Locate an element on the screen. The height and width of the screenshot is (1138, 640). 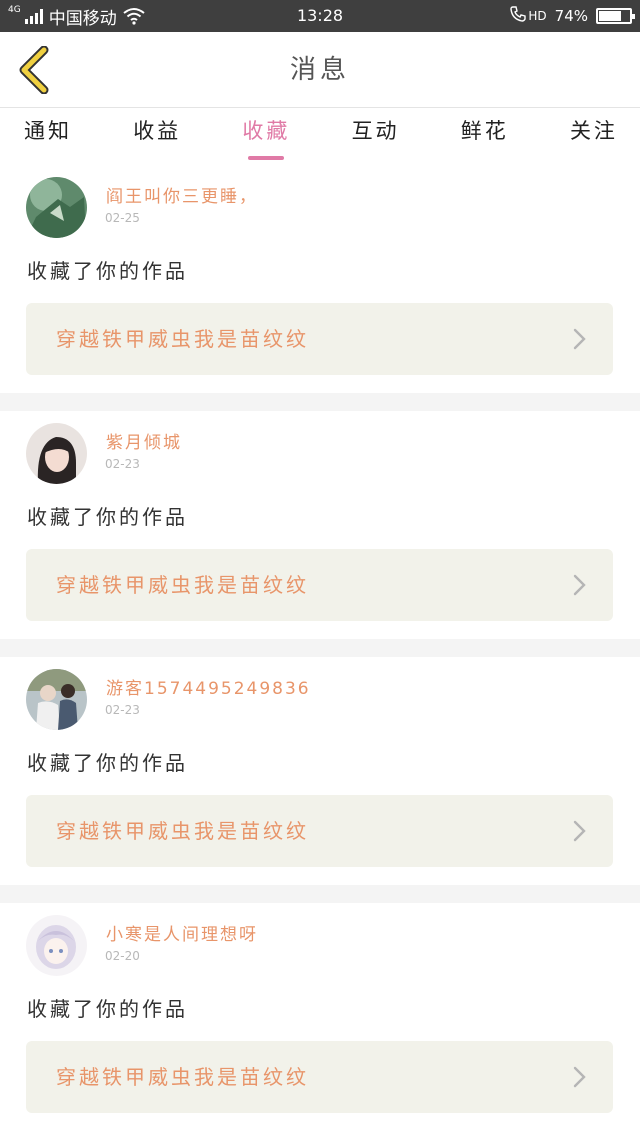
back-button is located at coordinates (34, 70).